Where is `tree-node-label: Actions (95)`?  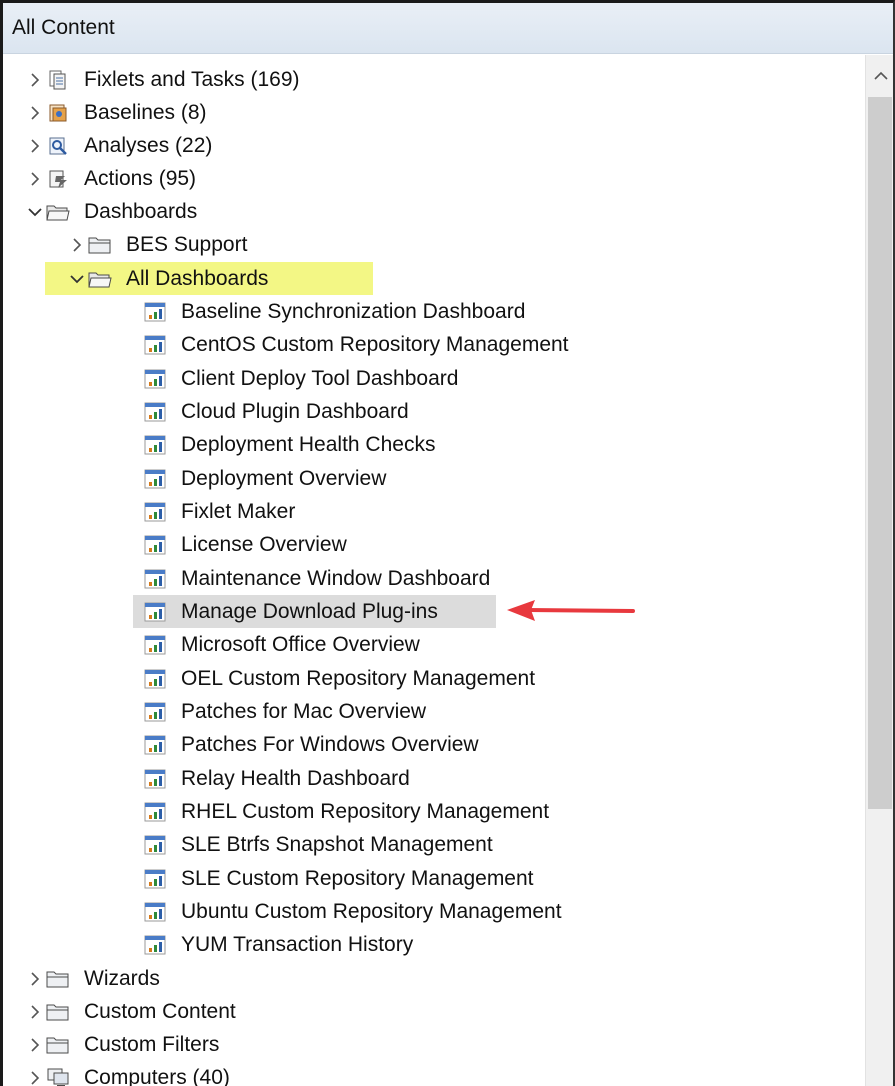
tree-node-label: Actions (95) is located at coordinates (140, 178).